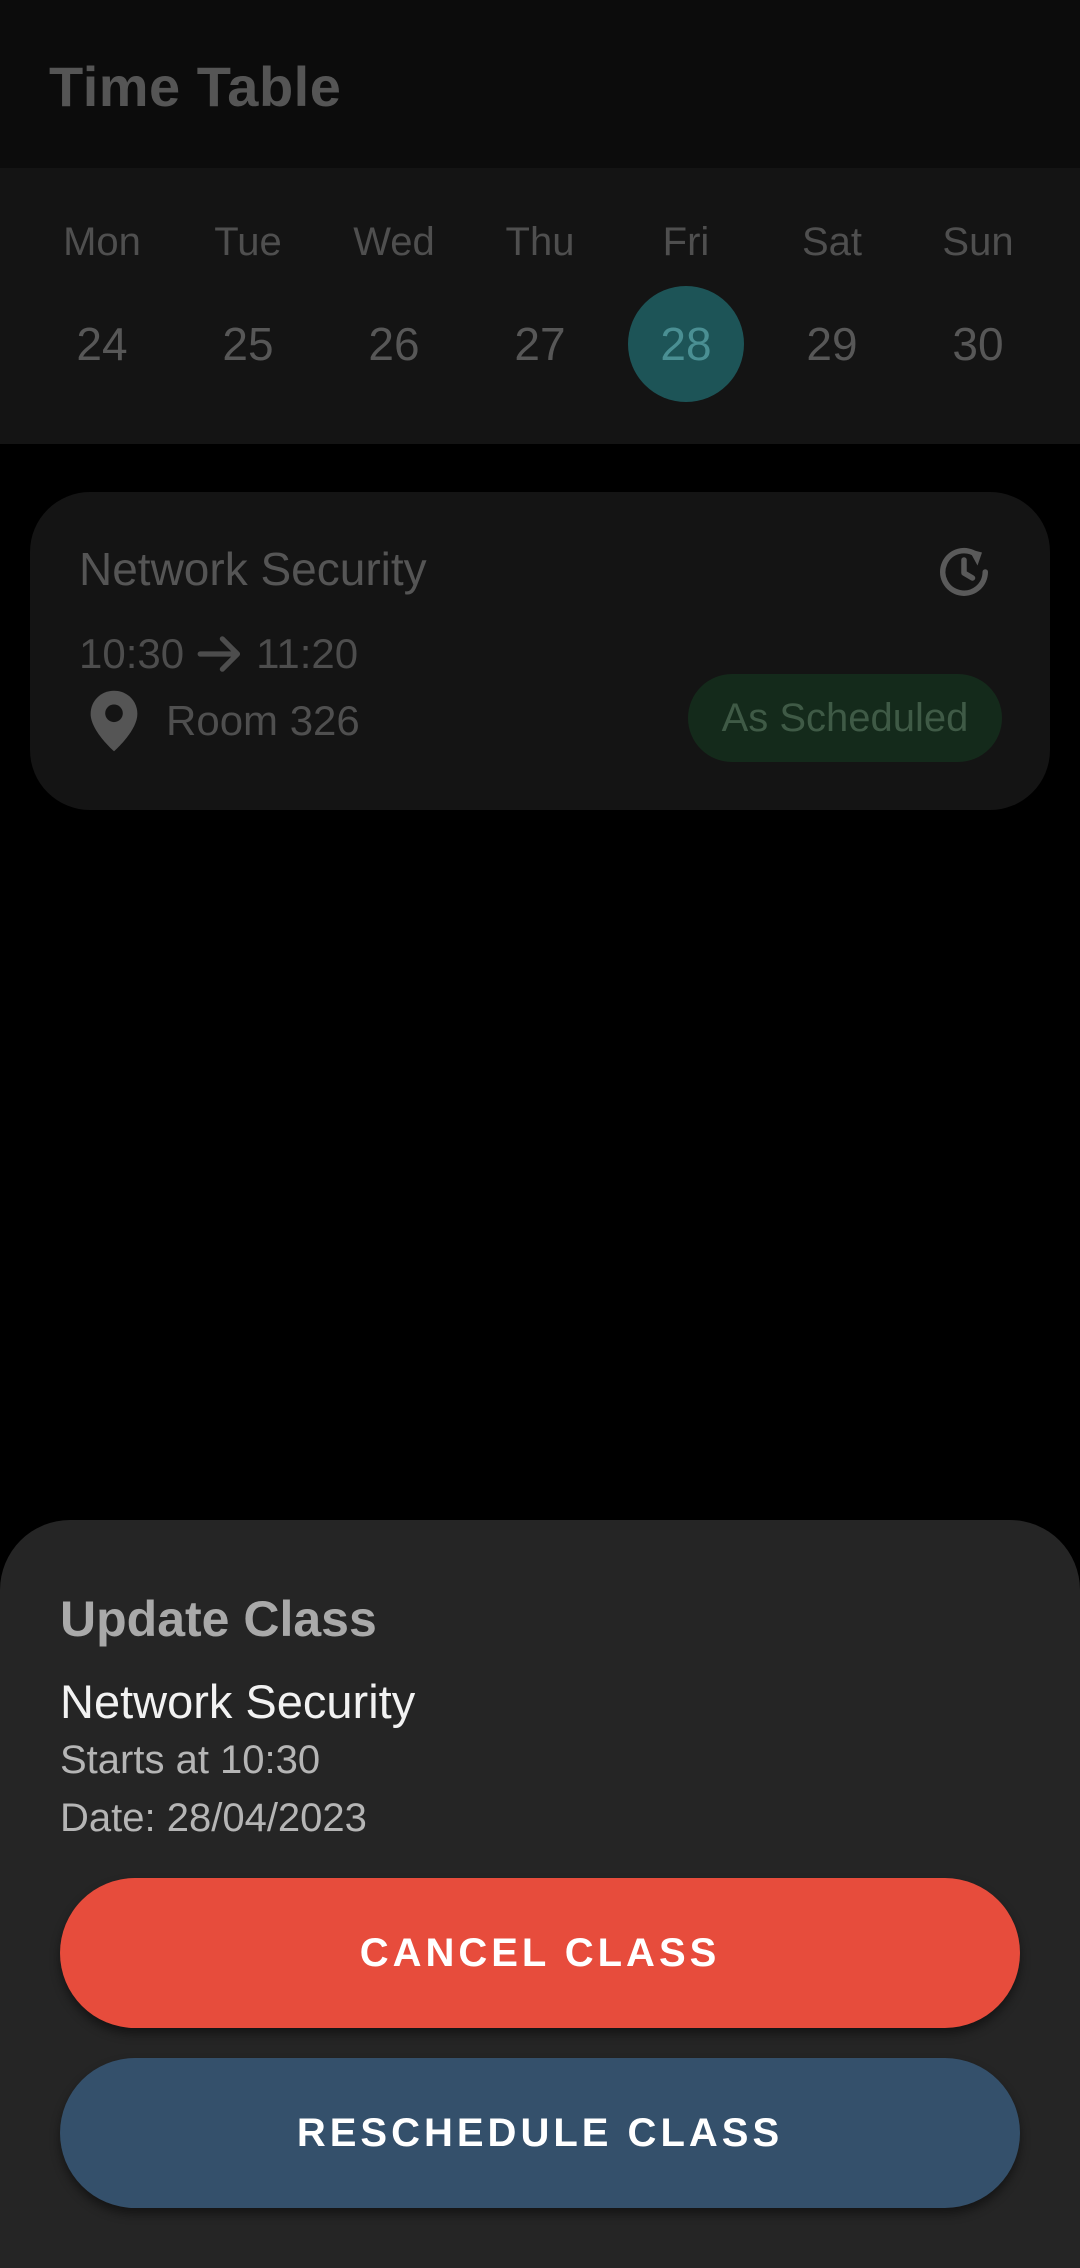 This screenshot has height=2268, width=1080. I want to click on class-room: Room 326, so click(263, 720).